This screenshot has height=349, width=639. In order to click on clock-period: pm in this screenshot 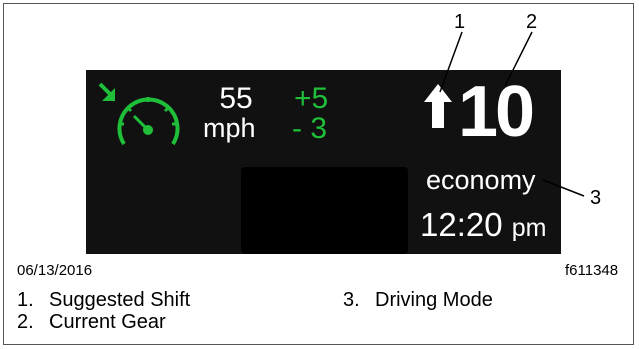, I will do `click(529, 228)`.